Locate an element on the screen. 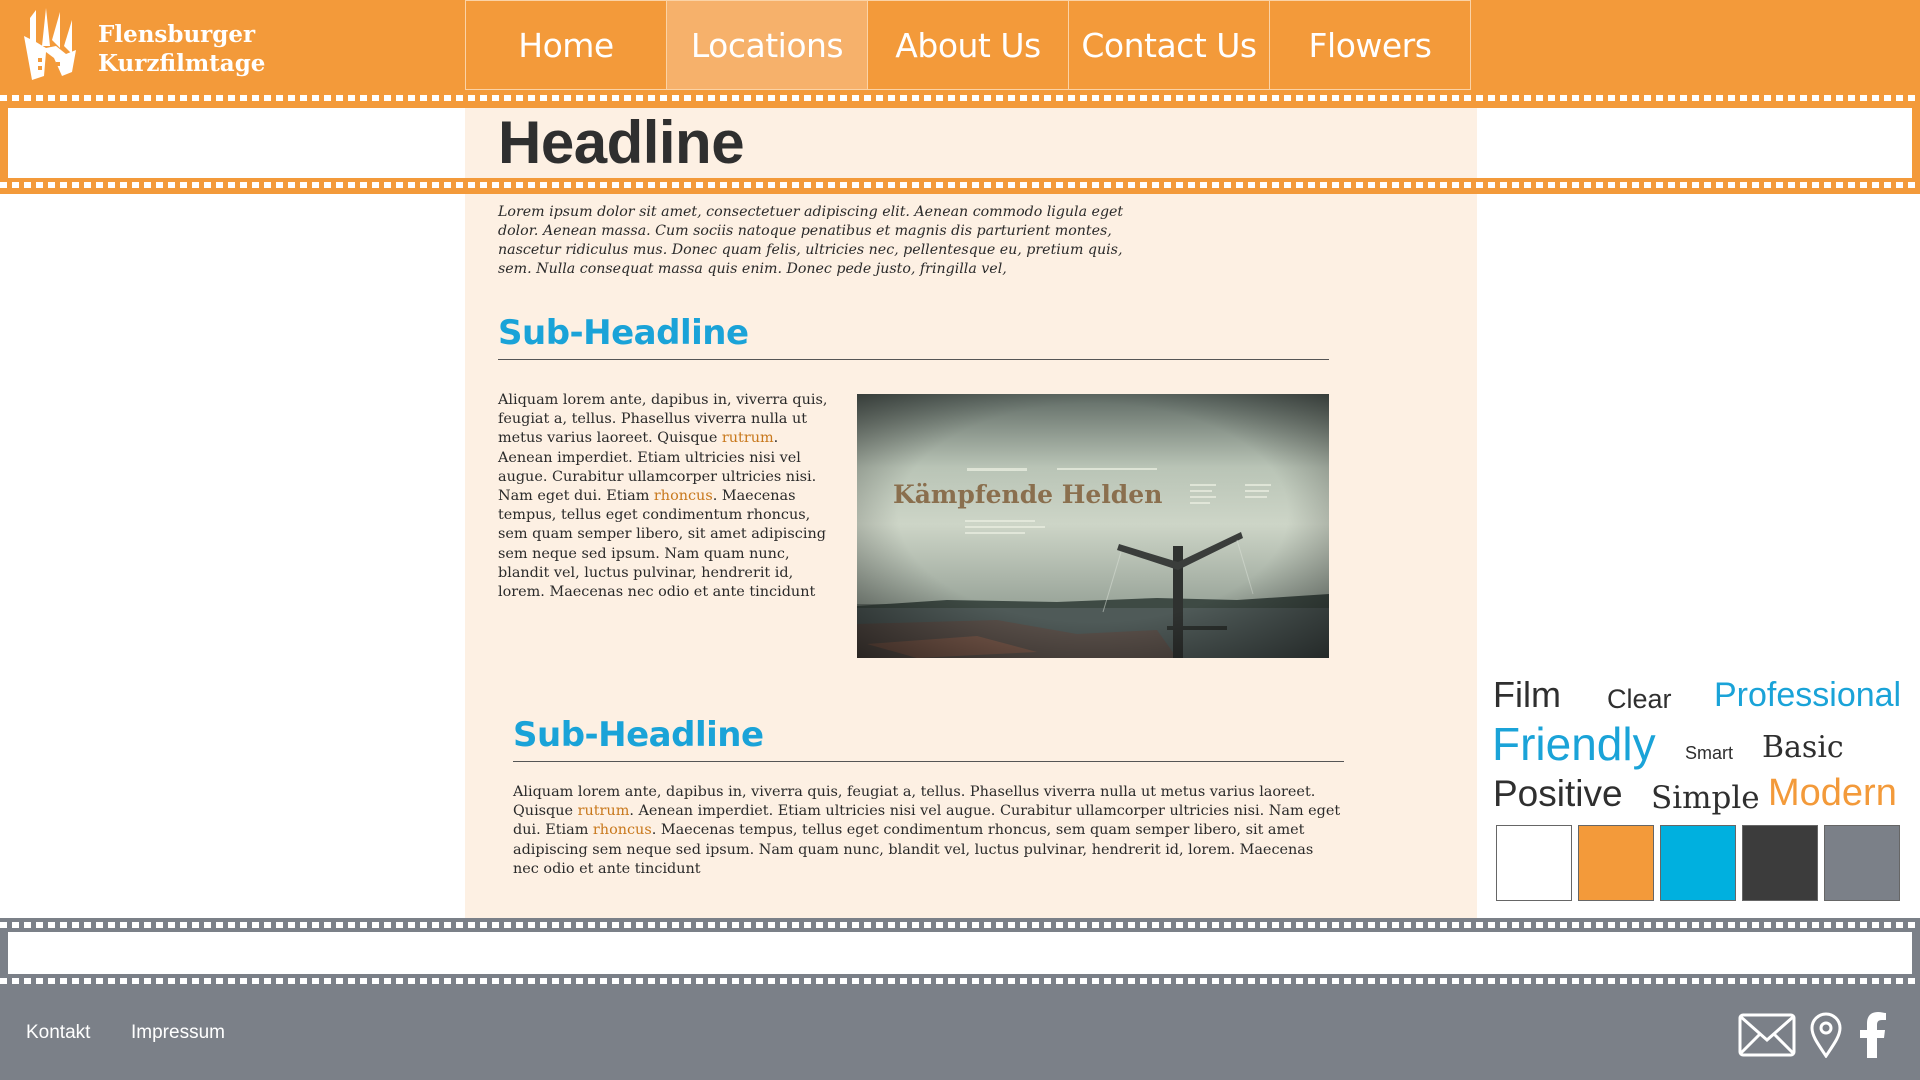 The image size is (1920, 1080). mood-word-friendly: Friendly is located at coordinates (1574, 744).